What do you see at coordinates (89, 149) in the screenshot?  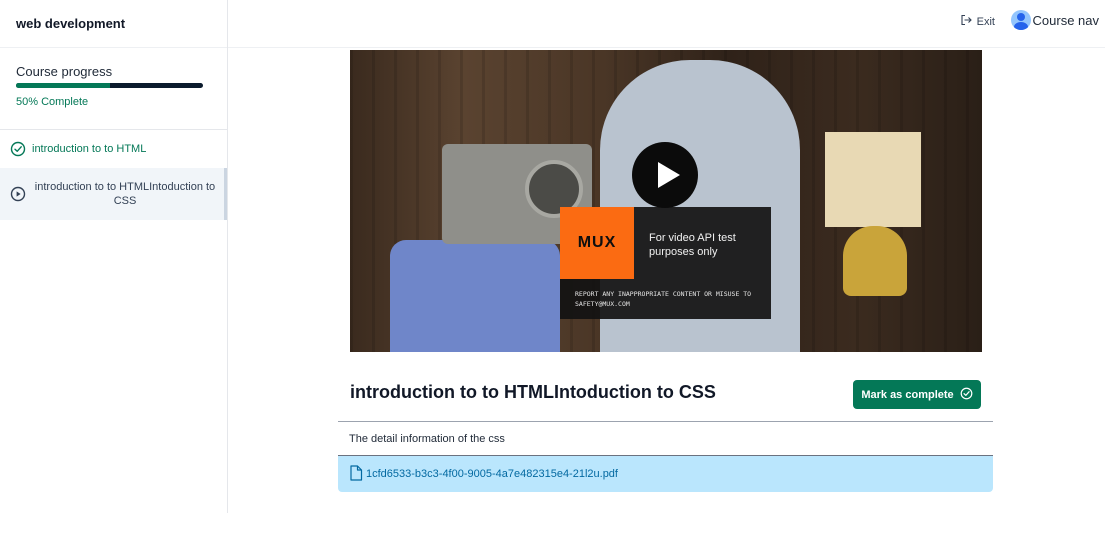 I see `sidebar-item-label: introduction to to HTML` at bounding box center [89, 149].